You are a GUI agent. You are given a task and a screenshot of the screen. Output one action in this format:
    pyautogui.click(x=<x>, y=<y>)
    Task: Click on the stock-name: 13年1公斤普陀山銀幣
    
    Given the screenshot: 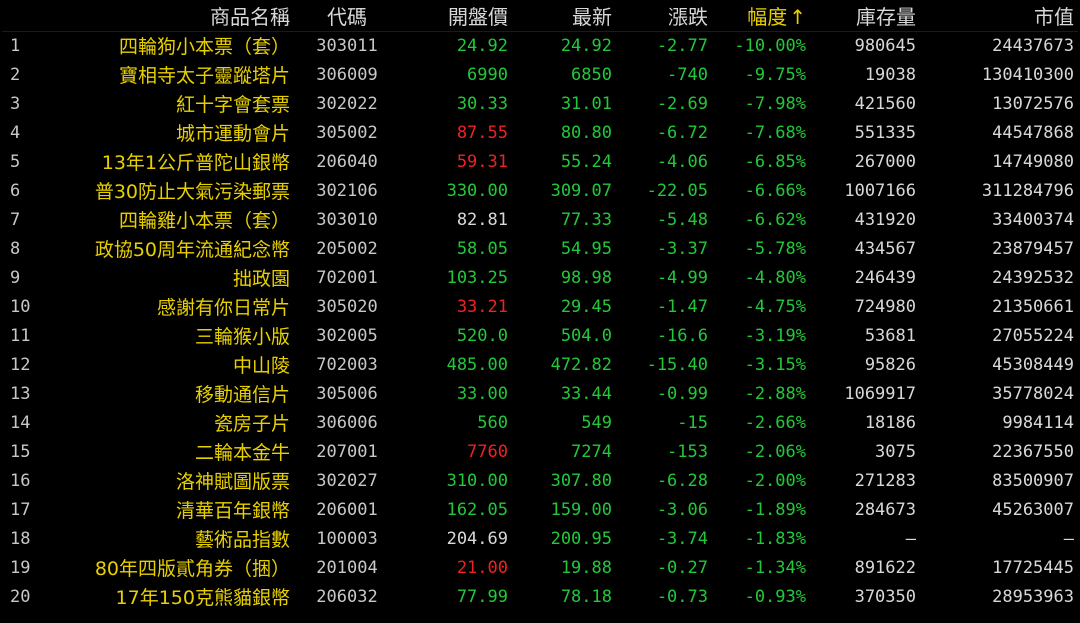 What is the action you would take?
    pyautogui.click(x=195, y=163)
    